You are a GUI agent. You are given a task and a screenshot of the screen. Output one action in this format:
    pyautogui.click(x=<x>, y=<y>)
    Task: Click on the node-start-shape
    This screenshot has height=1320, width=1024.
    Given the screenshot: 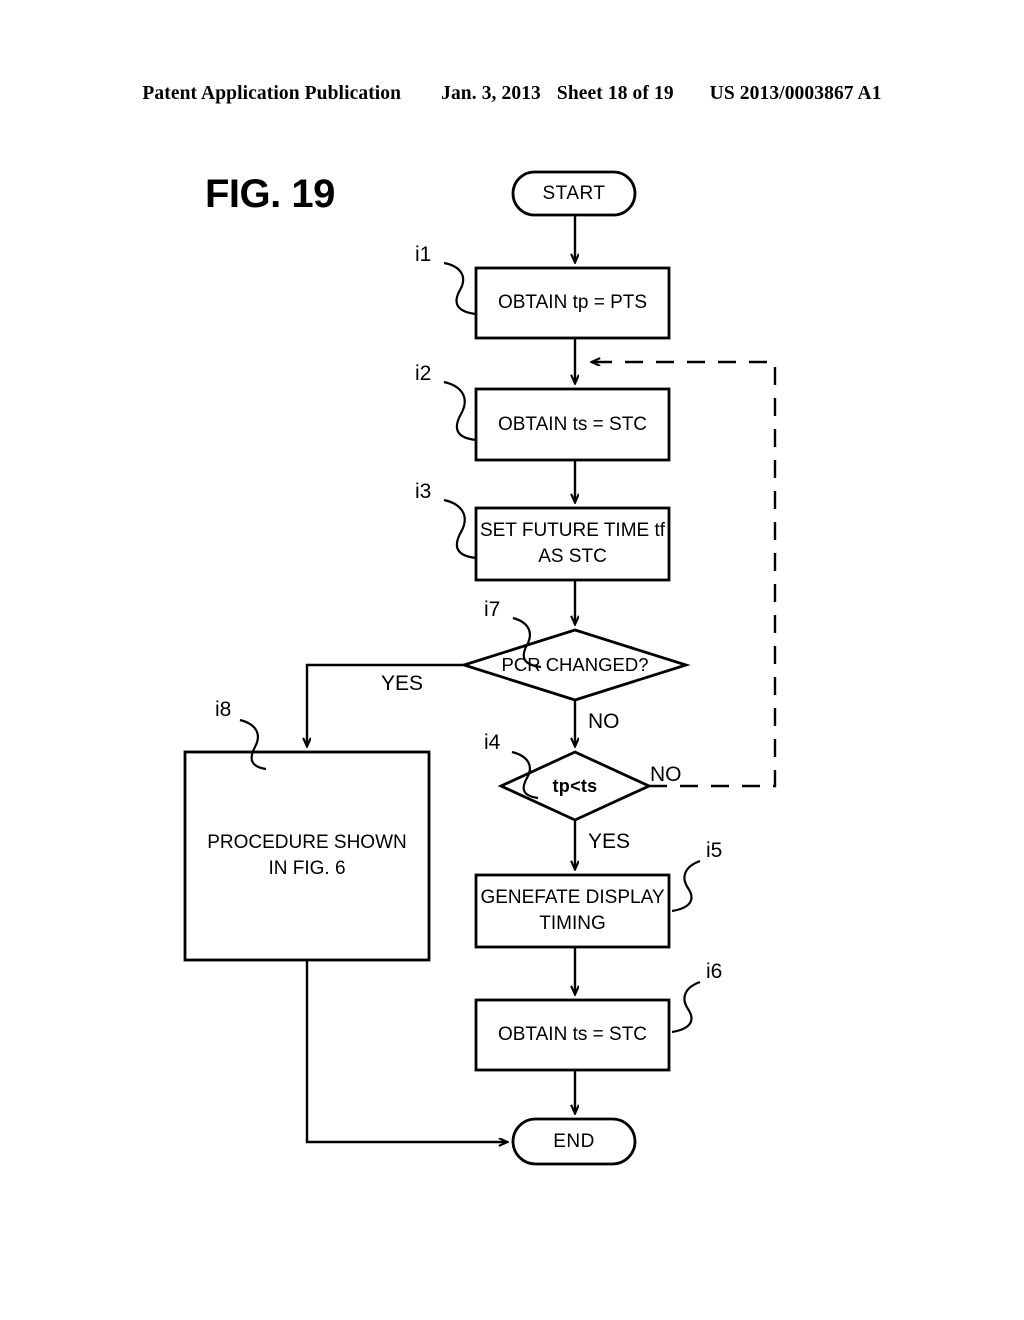 What is the action you would take?
    pyautogui.click(x=574, y=193)
    